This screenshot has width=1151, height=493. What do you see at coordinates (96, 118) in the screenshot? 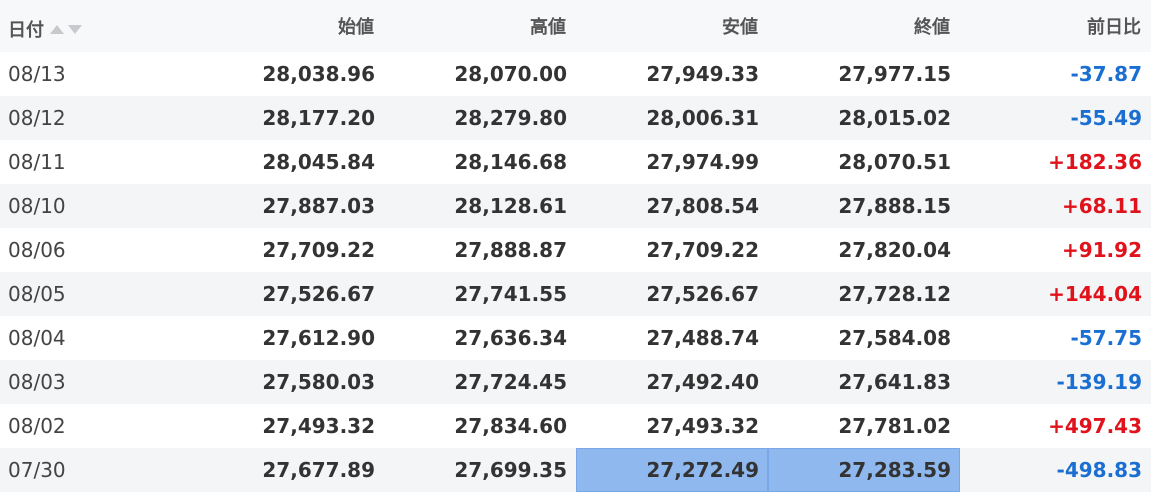
I see `cell-date: 08/12` at bounding box center [96, 118].